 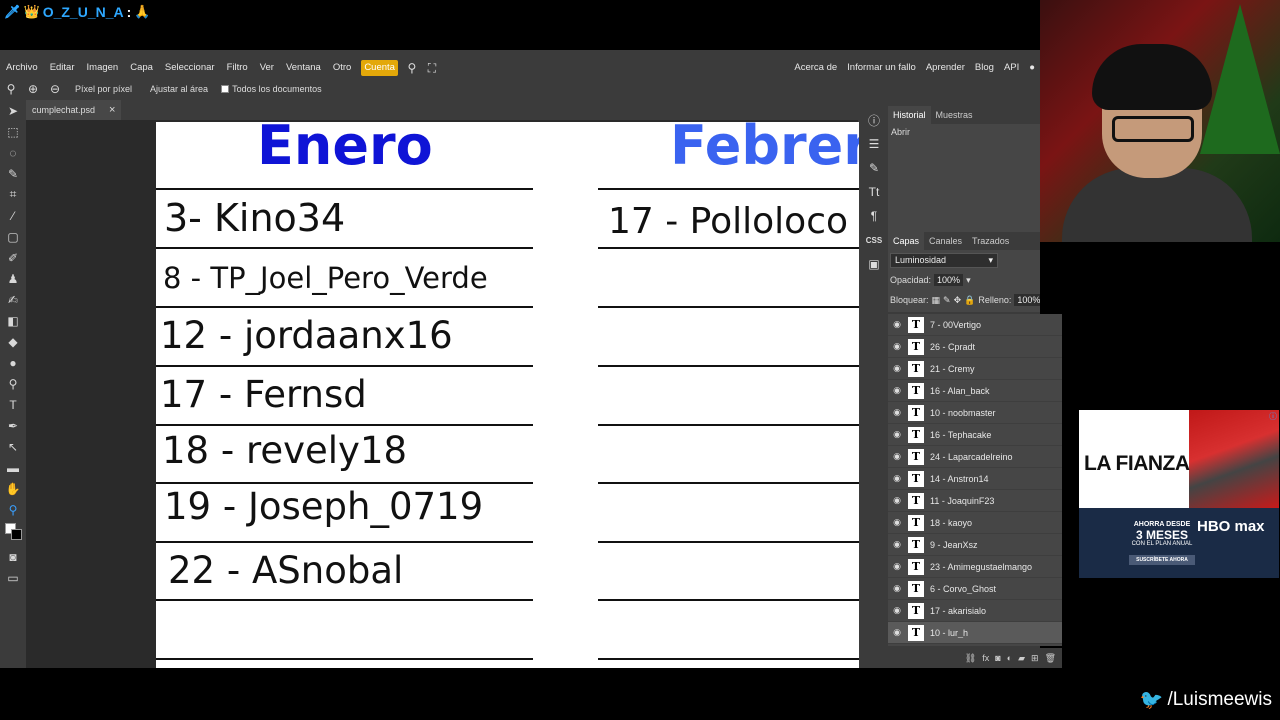 I want to click on layer-row: ◉ T 24 - Laparcadelreino, so click(x=975, y=457).